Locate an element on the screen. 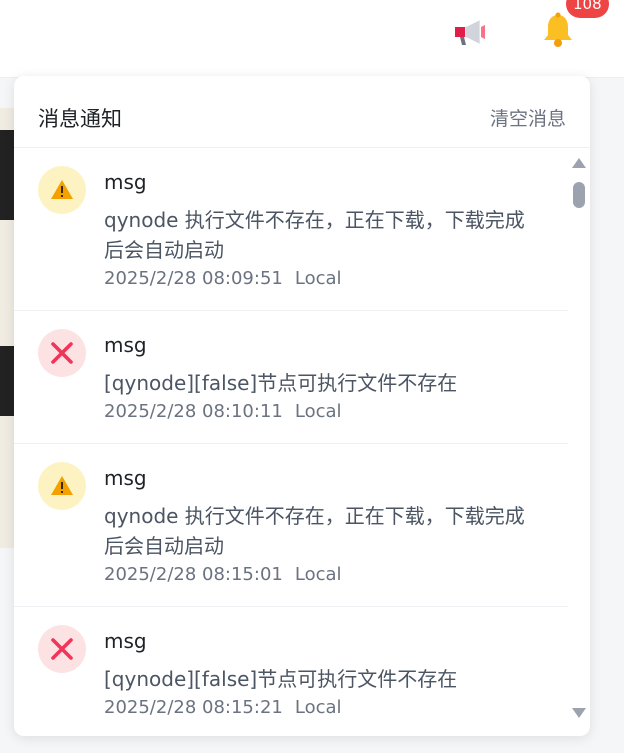  clear-messages-button: 清空消息 is located at coordinates (528, 117).